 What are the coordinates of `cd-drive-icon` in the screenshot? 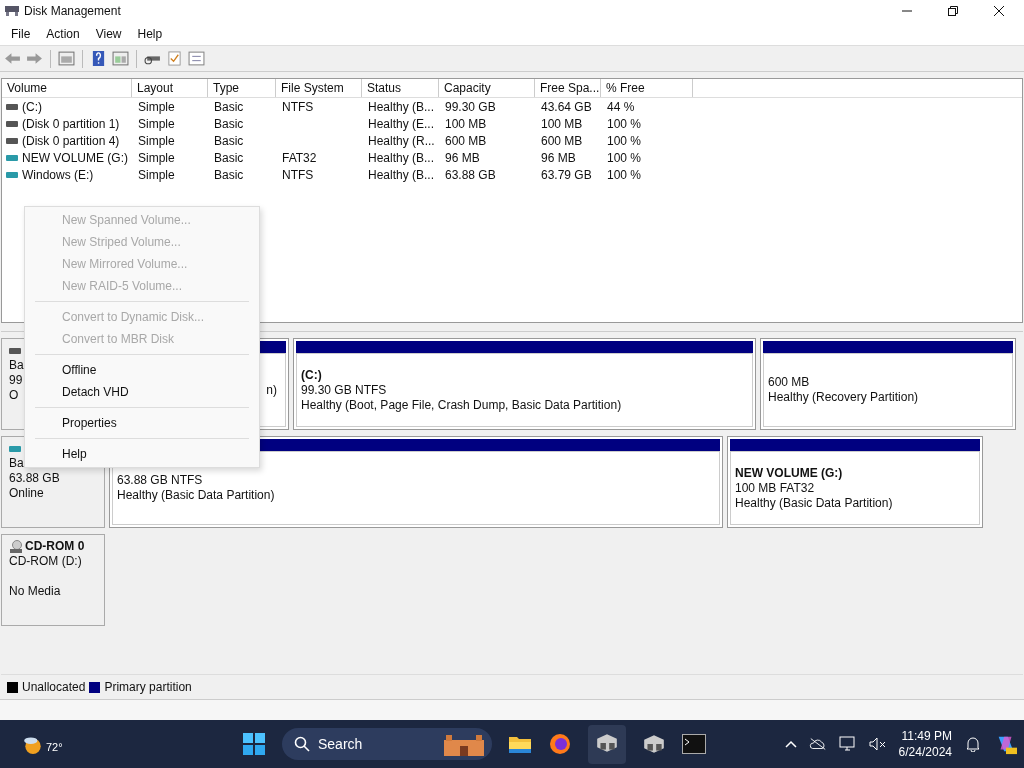 It's located at (16, 546).